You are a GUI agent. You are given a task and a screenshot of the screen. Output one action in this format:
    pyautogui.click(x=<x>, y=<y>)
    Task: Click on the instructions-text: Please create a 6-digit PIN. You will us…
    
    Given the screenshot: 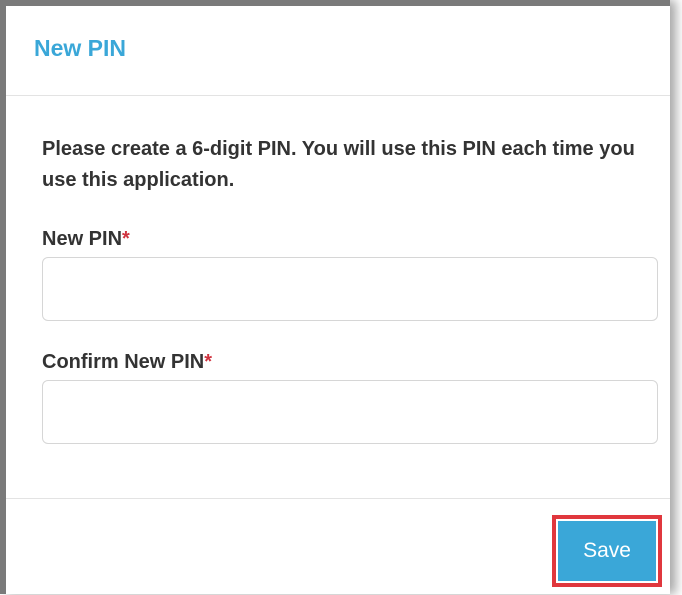 What is the action you would take?
    pyautogui.click(x=338, y=164)
    